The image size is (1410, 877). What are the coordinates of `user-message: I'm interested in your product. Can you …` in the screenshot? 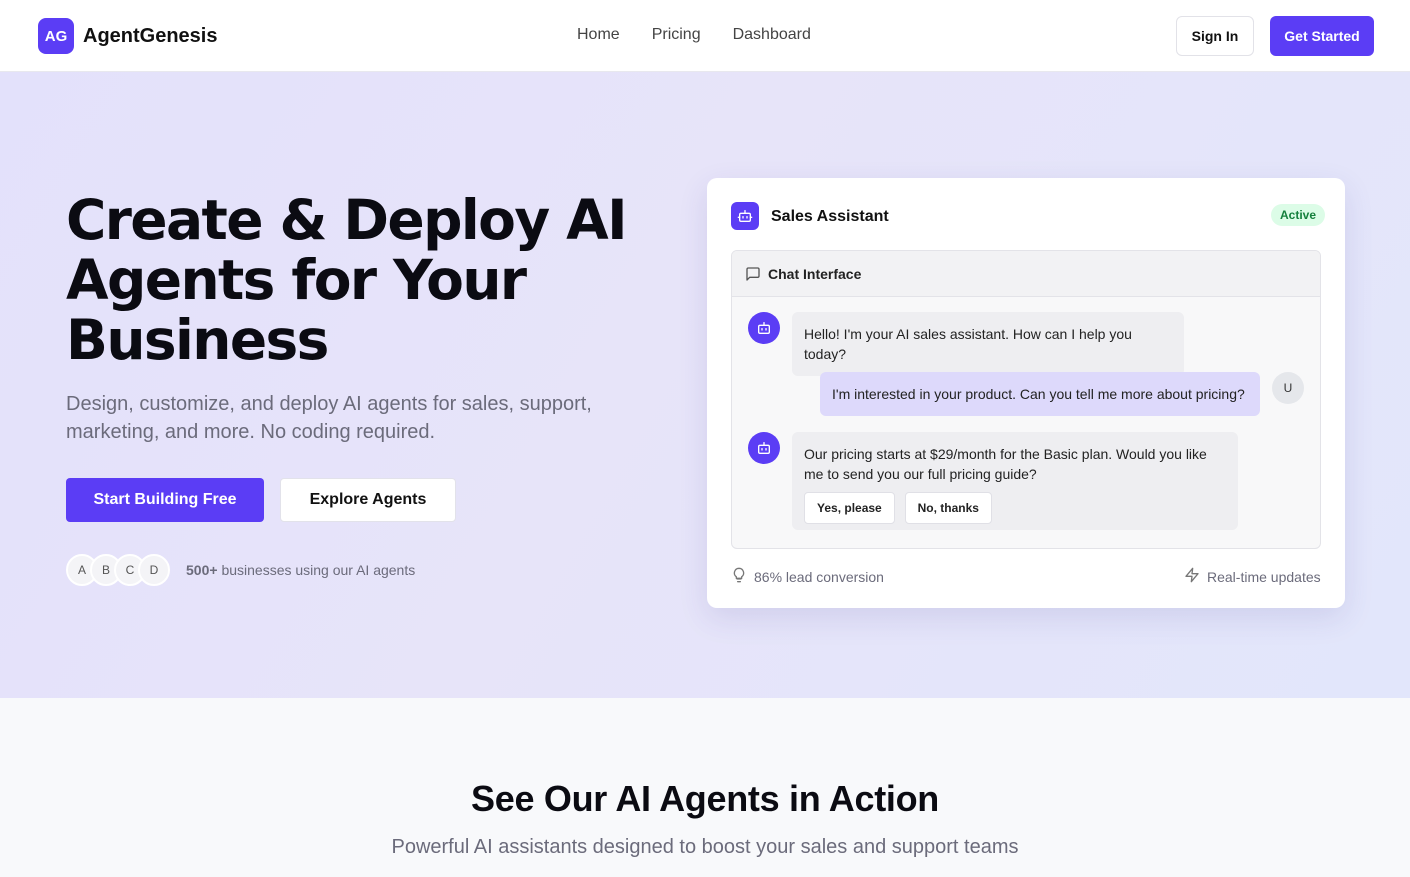 It's located at (1040, 394).